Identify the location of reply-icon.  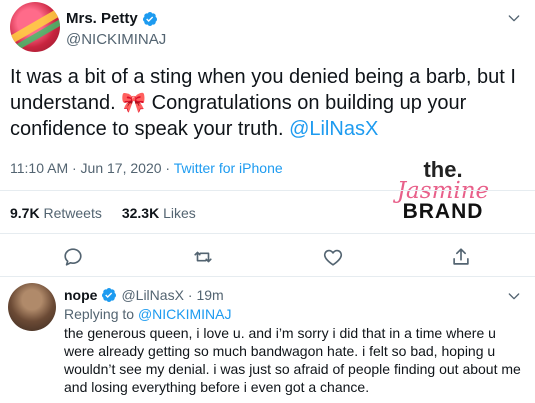
(73, 257).